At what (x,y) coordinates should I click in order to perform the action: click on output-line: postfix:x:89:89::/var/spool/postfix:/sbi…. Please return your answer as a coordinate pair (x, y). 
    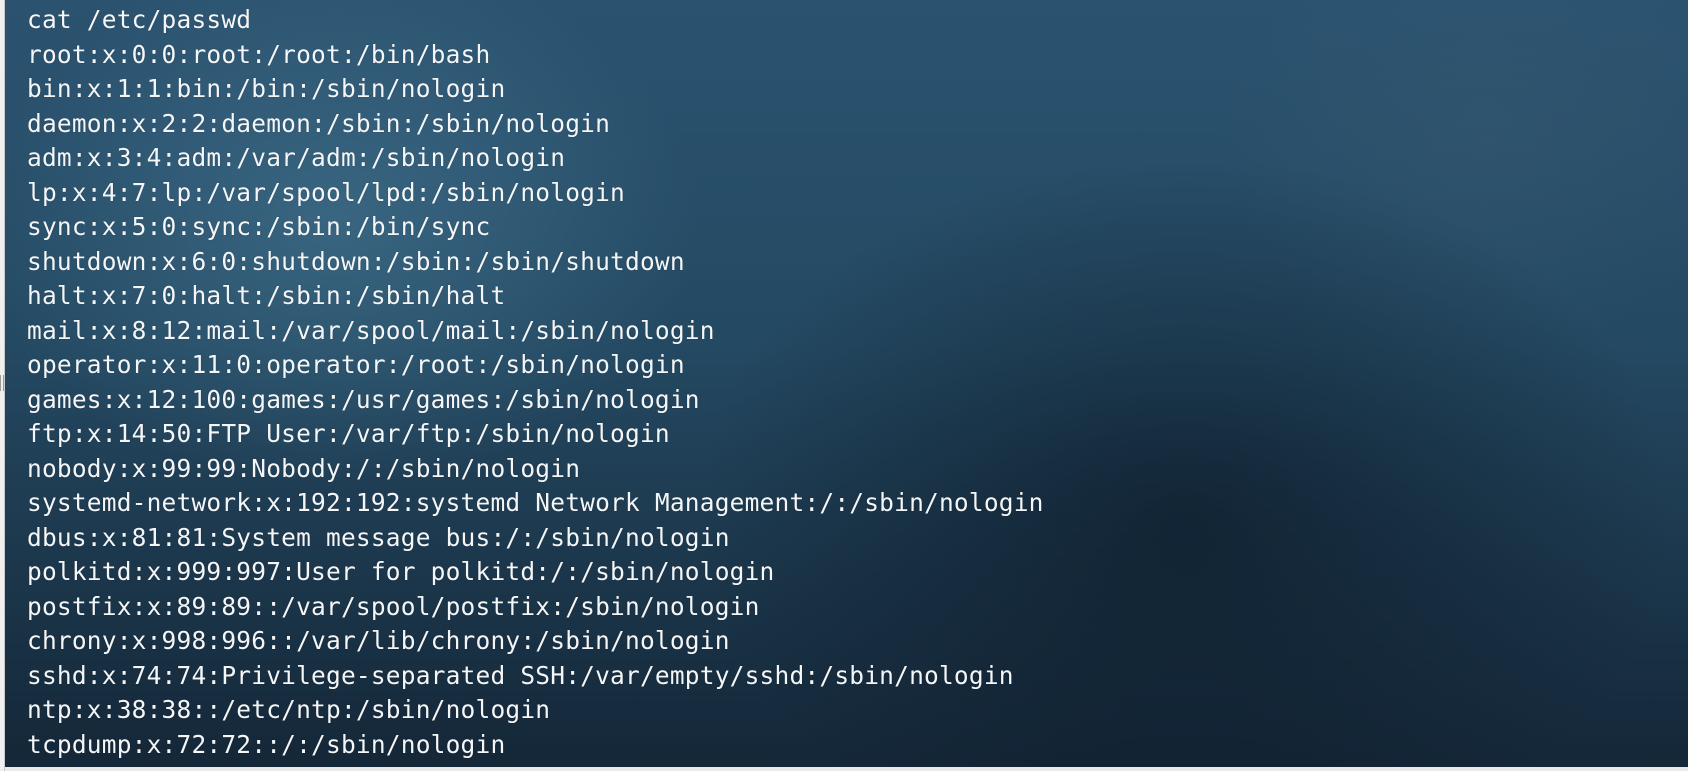
    Looking at the image, I should click on (393, 606).